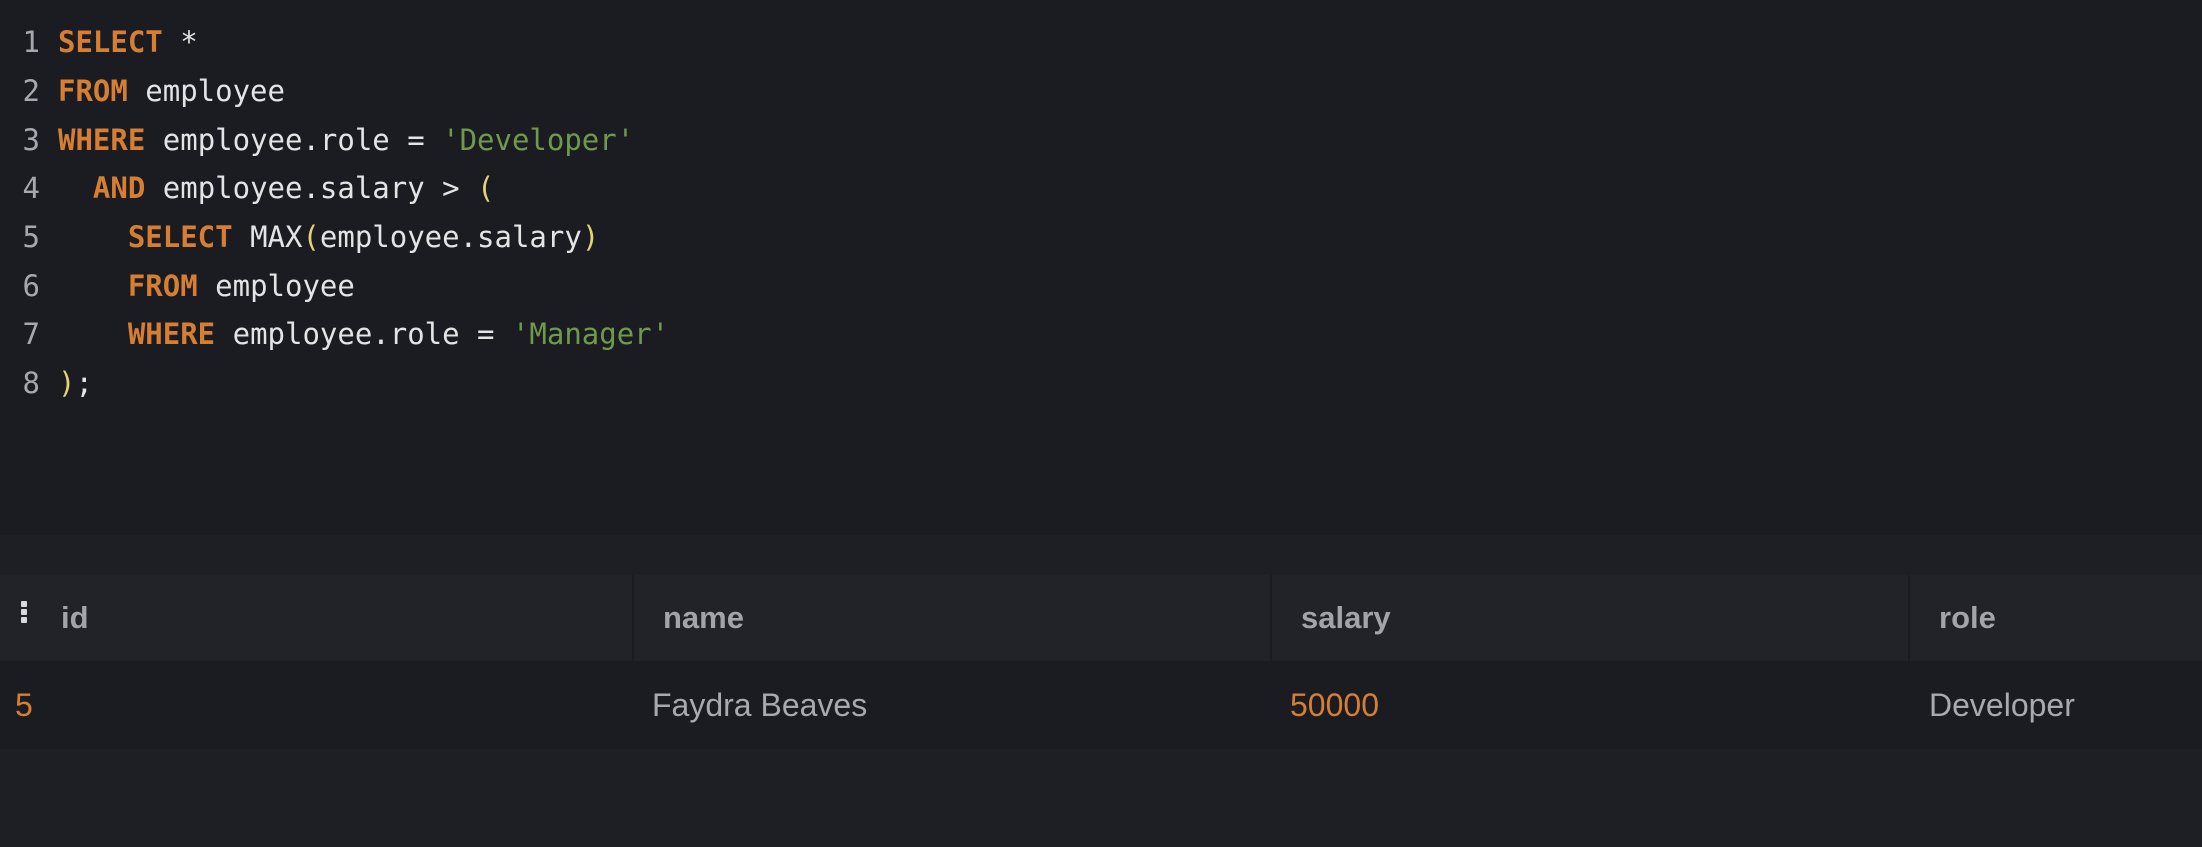  I want to click on code-token: *, so click(180, 42).